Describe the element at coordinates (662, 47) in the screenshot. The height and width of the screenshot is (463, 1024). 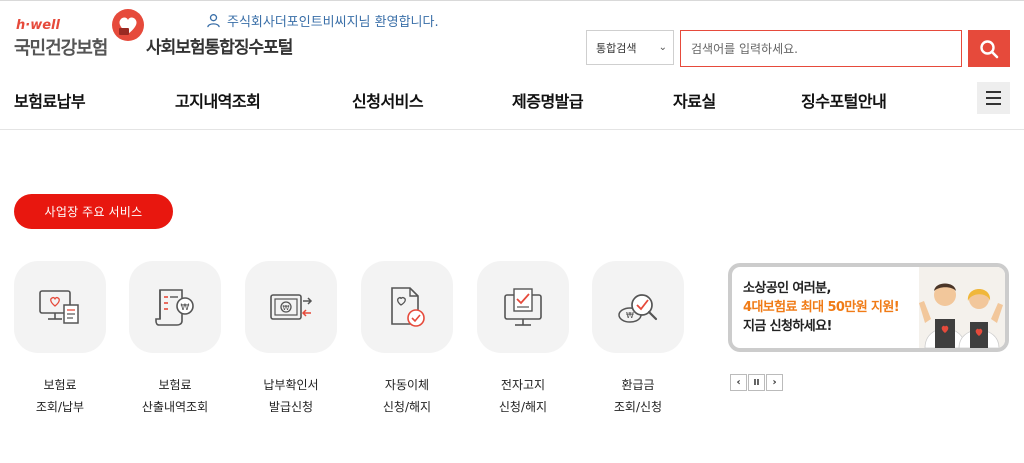
I see `chevron-down-icon: ⌄` at that location.